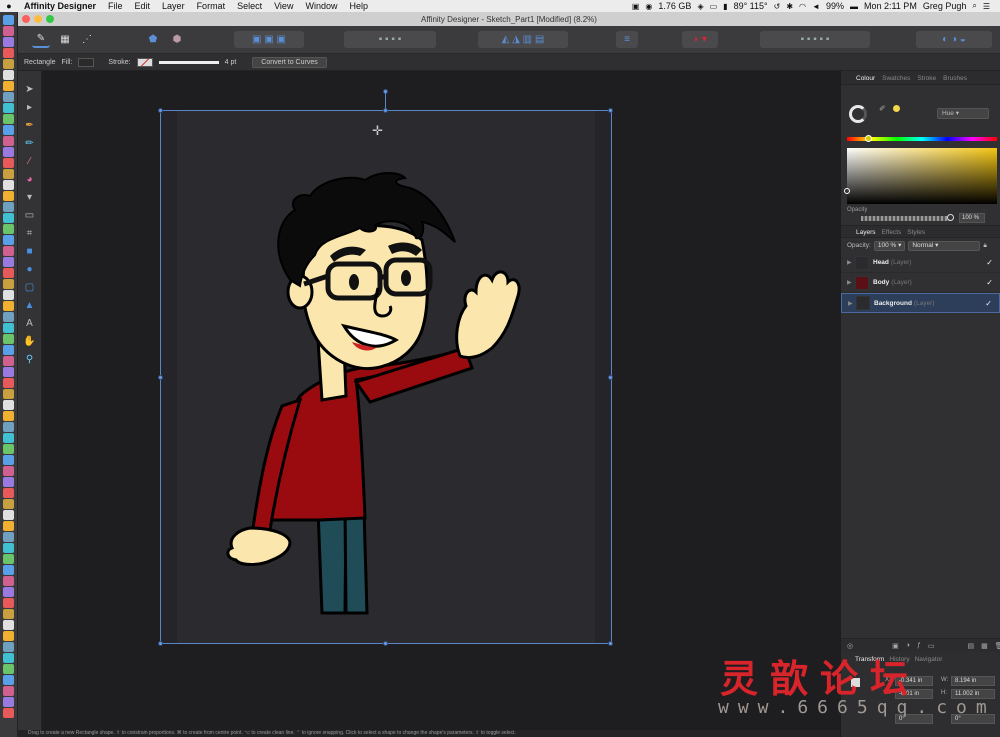 The image size is (1000, 737). Describe the element at coordinates (153, 39) in the screenshot. I see `assistant-icon: ⬟` at that location.